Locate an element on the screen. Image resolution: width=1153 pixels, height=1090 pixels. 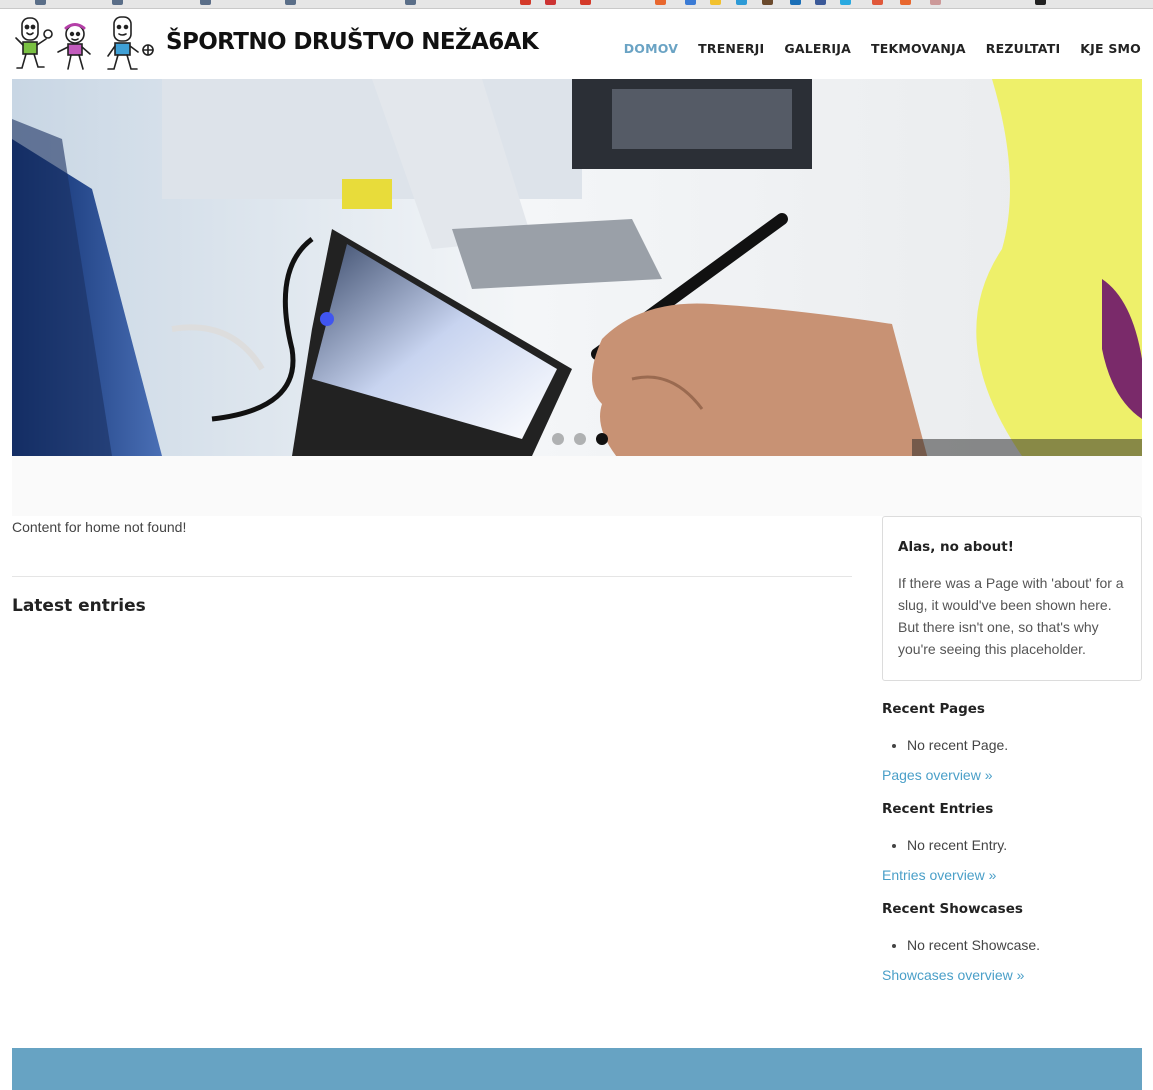
pages-overview-link: Pages overview » is located at coordinates (1012, 775).